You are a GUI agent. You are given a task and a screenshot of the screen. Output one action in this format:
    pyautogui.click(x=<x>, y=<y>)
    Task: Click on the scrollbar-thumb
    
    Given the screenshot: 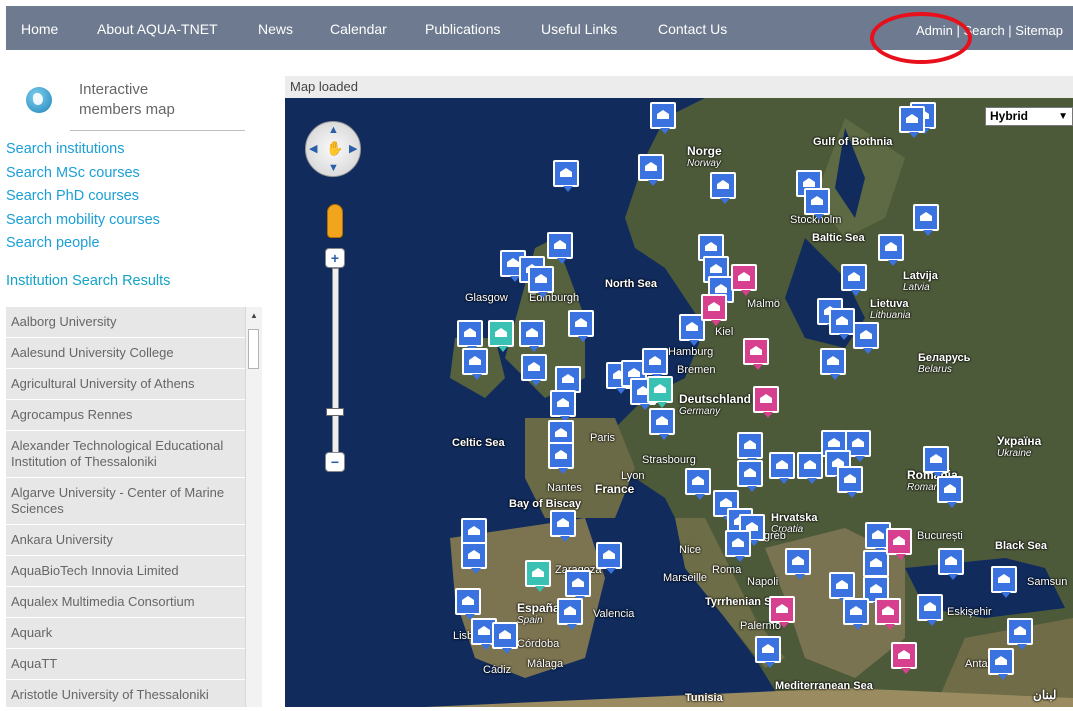 What is the action you would take?
    pyautogui.click(x=253, y=349)
    